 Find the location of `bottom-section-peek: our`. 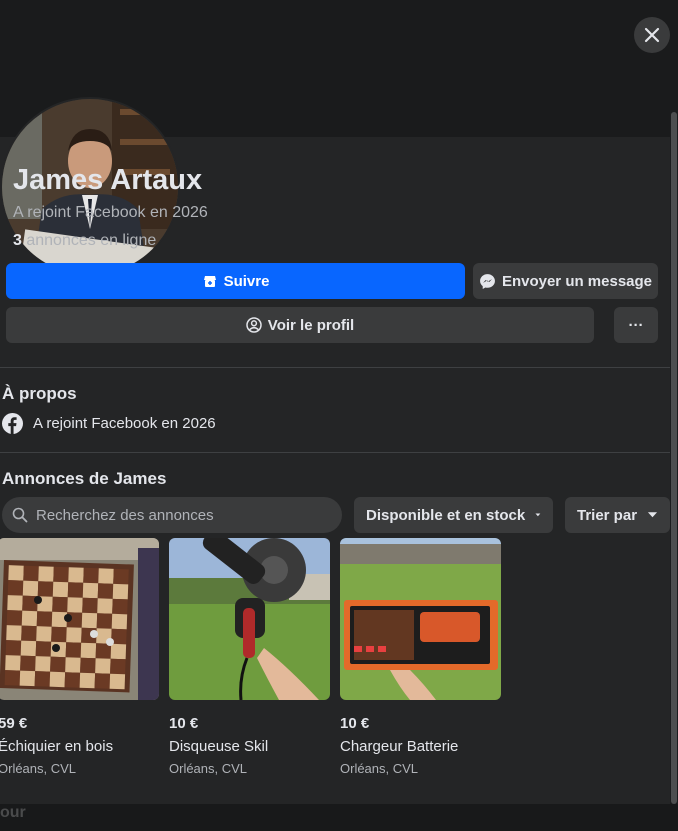

bottom-section-peek: our is located at coordinates (13, 812).